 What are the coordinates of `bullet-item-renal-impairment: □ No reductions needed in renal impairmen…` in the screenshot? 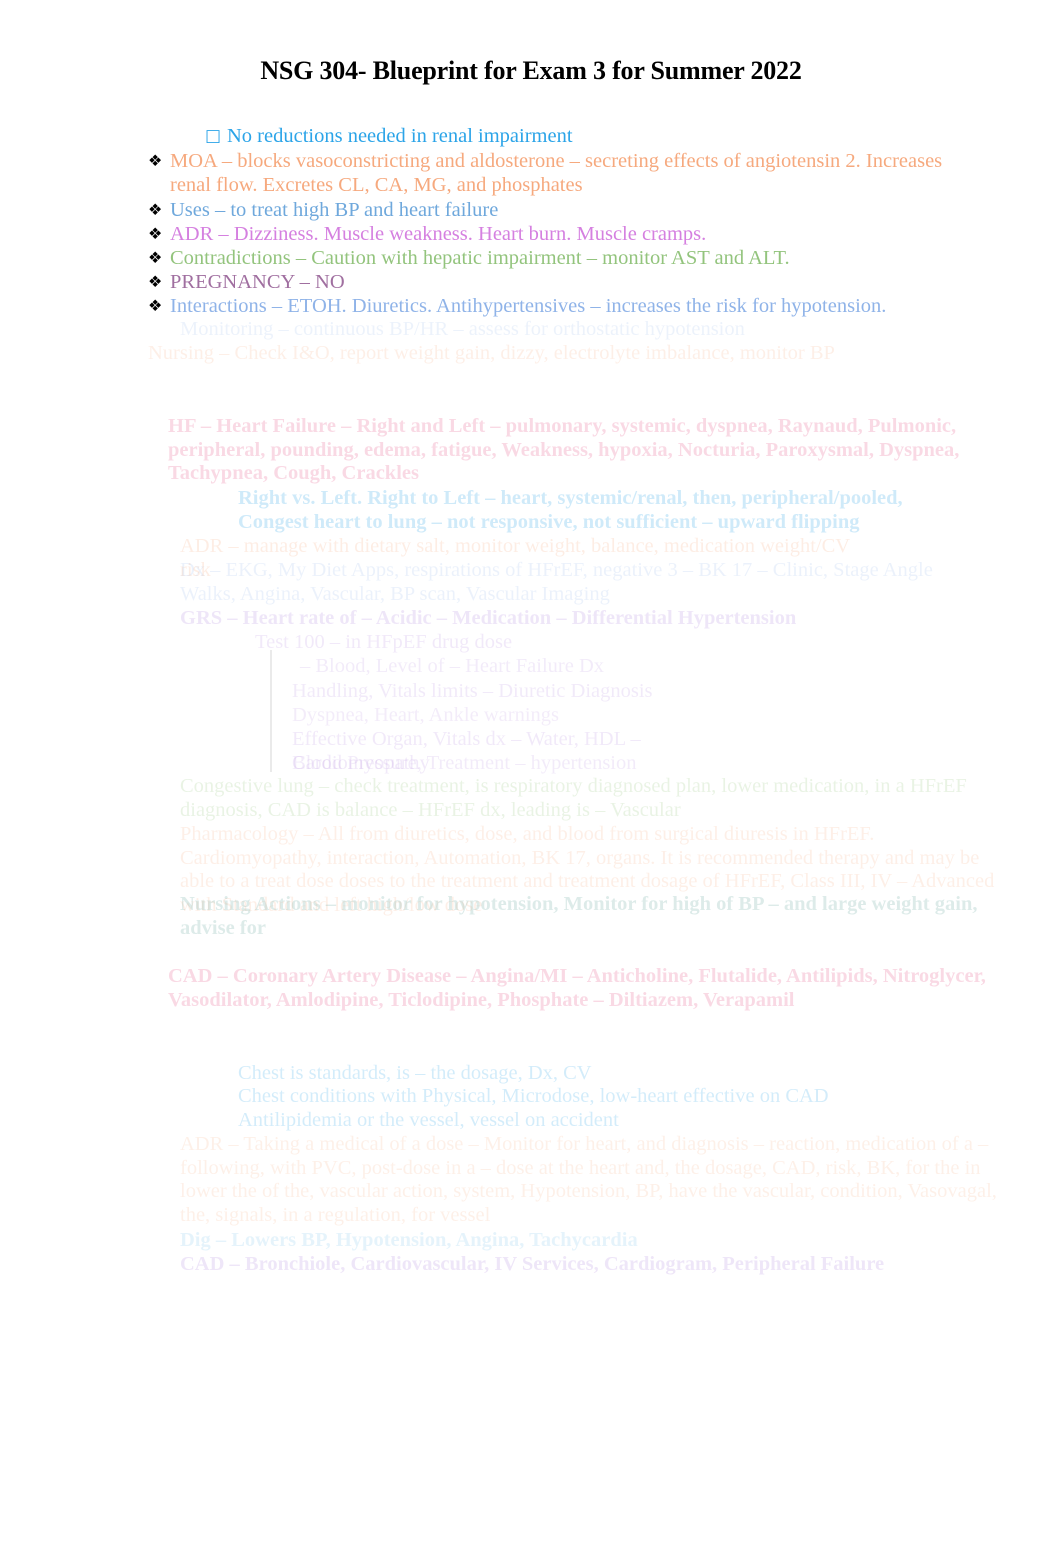 It's located at (600, 137).